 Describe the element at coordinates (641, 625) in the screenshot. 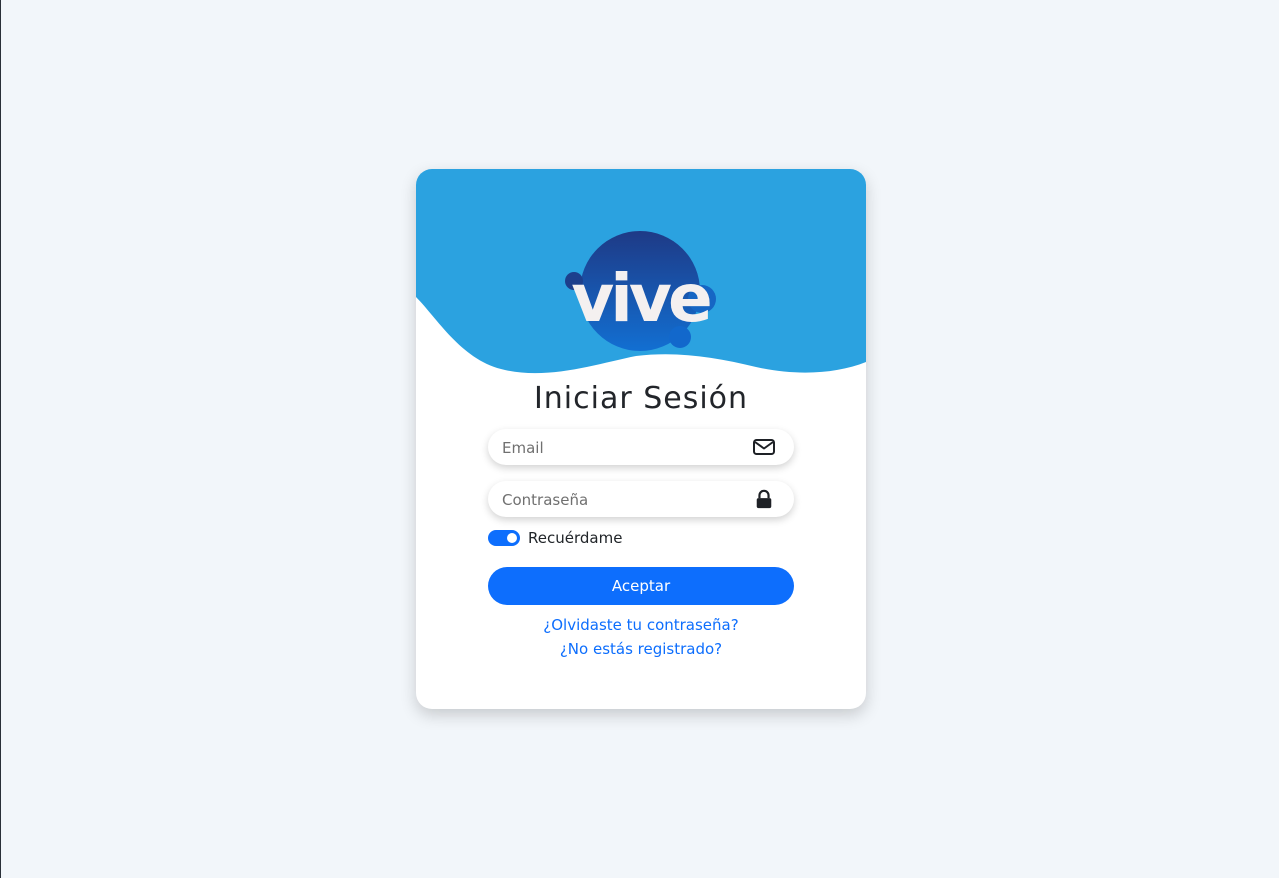

I see `forgot-password-link: ¿Olvidaste tu contraseña?` at that location.